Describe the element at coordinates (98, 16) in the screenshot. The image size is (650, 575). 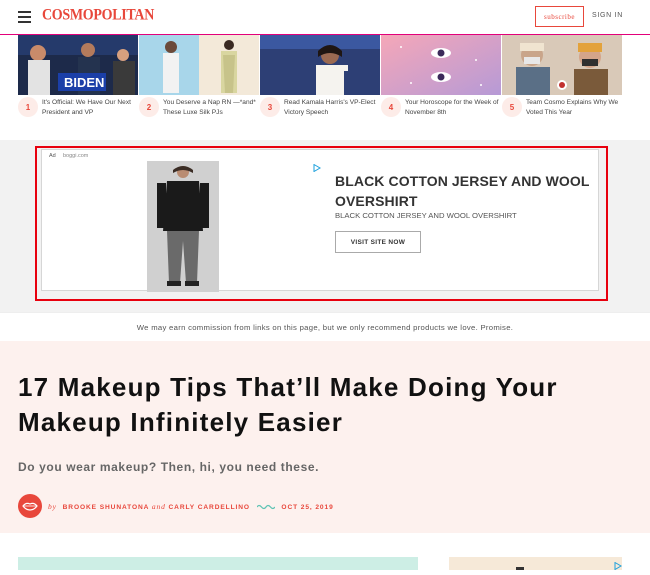
I see `site-logo: COSMOPOLITAN` at that location.